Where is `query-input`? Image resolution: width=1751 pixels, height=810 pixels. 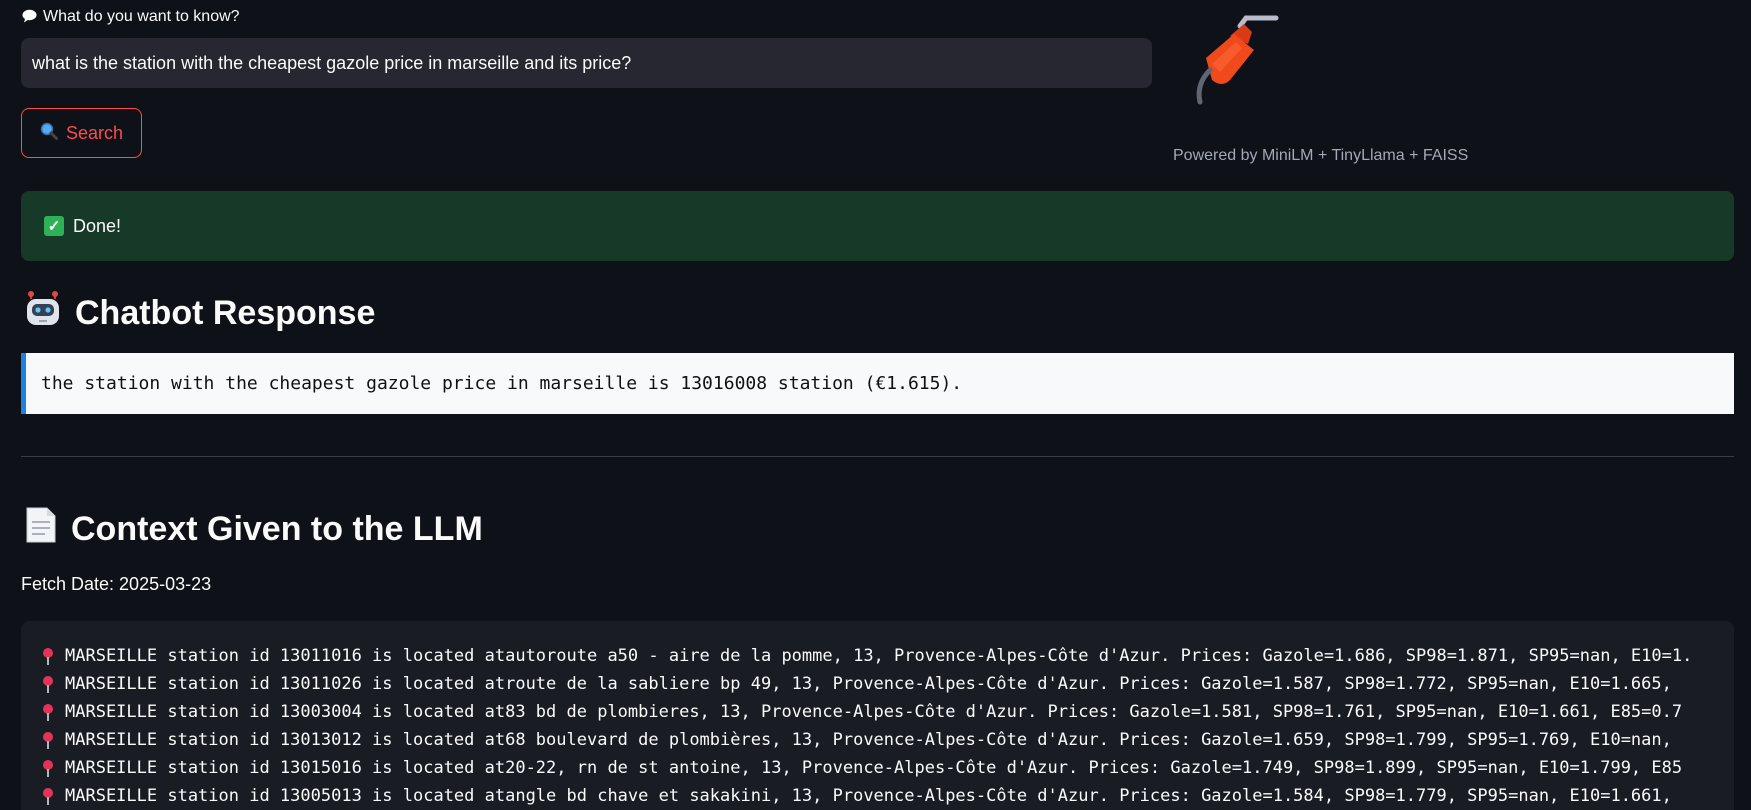
query-input is located at coordinates (586, 63).